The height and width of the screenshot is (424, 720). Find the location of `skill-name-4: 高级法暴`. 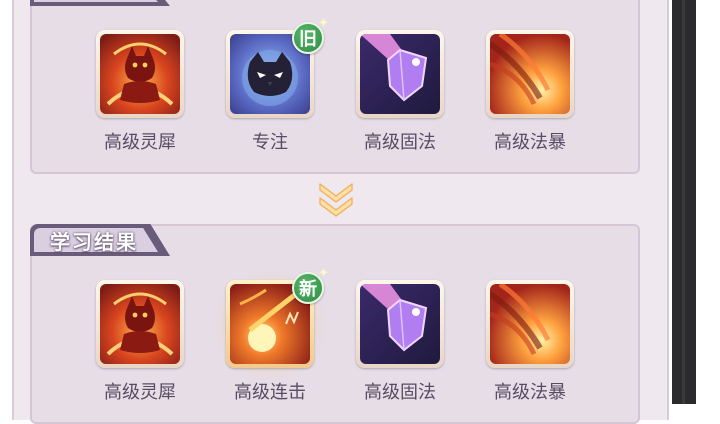

skill-name-4: 高级法暴 is located at coordinates (530, 142).